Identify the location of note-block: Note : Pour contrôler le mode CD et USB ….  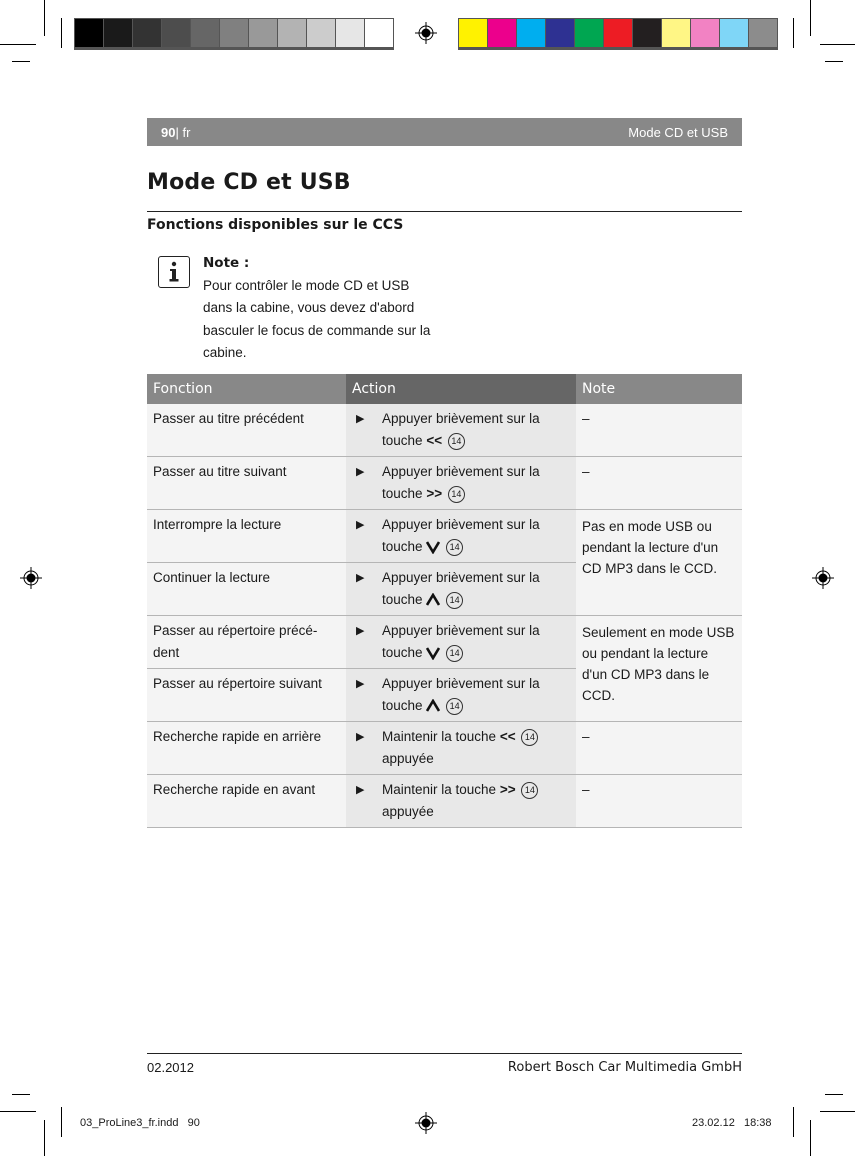
(323, 308).